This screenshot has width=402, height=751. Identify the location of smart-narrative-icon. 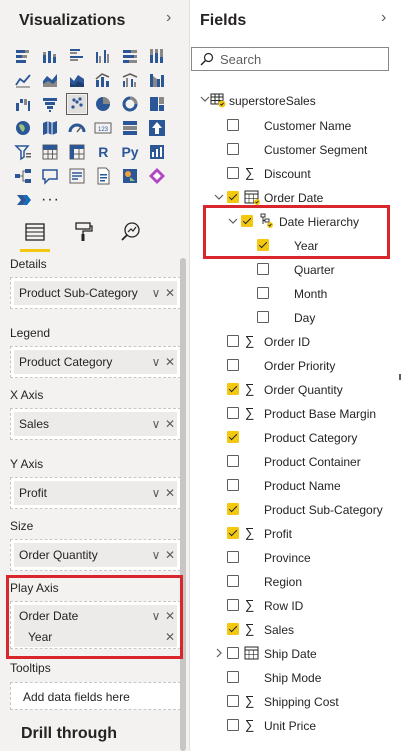
(76, 176).